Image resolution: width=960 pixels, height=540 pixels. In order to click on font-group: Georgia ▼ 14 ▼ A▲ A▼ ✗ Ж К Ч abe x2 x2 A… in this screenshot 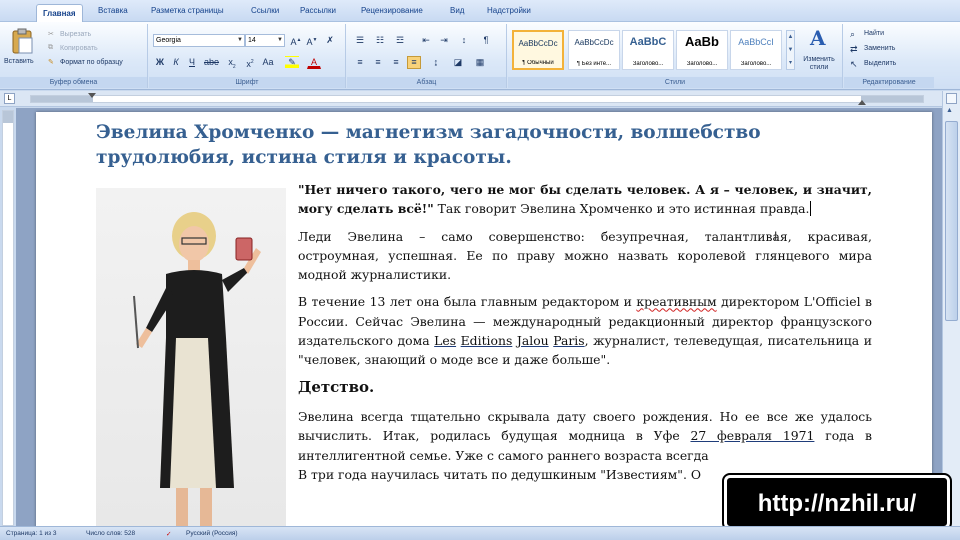, I will do `click(247, 56)`.